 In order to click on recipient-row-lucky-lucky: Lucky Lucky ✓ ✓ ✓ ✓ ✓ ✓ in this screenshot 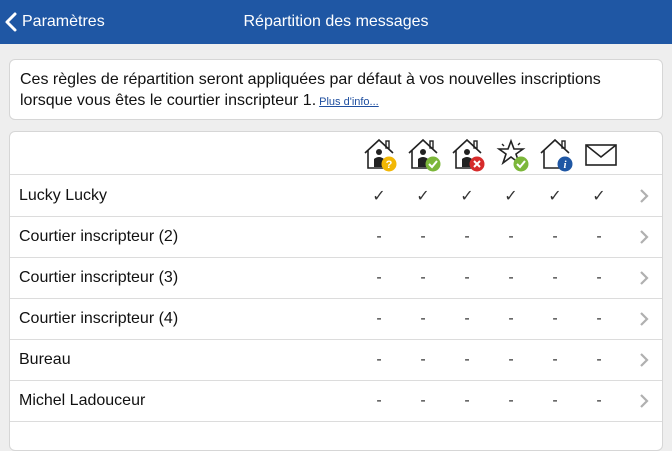, I will do `click(336, 196)`.